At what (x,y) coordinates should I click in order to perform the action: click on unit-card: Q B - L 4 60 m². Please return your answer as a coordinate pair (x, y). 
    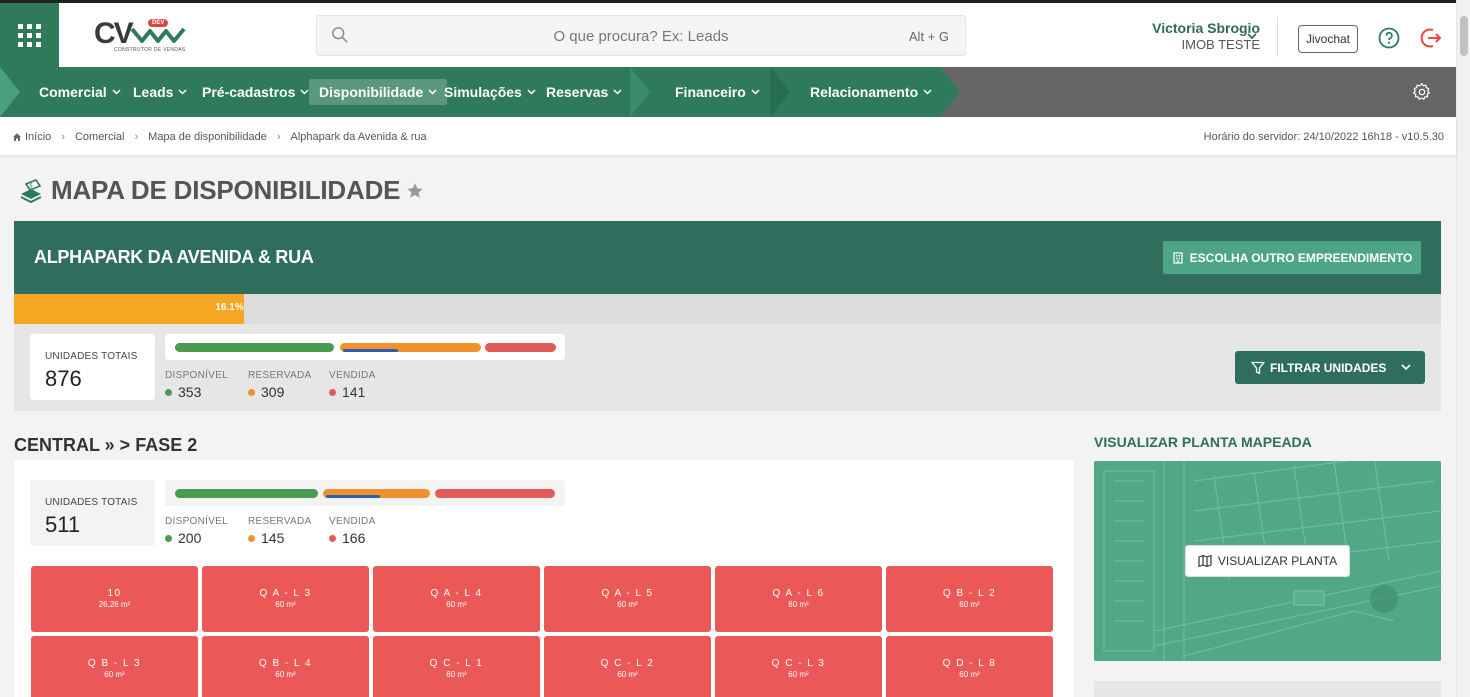
    Looking at the image, I should click on (285, 666).